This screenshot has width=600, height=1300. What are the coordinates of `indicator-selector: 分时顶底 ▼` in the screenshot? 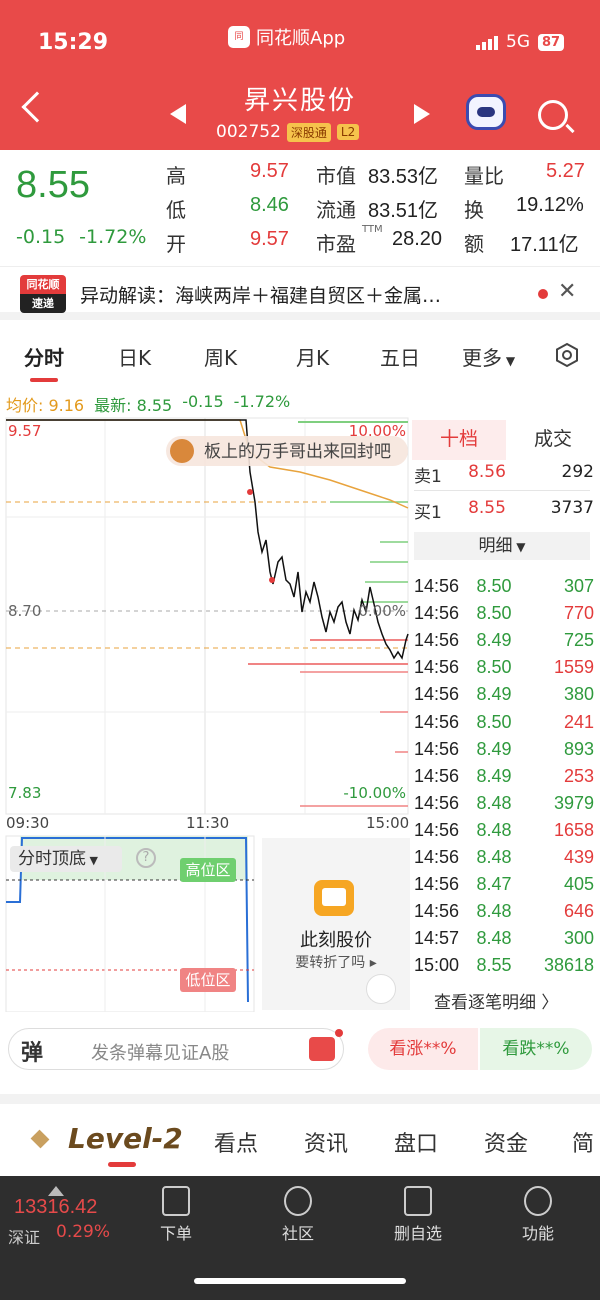 It's located at (66, 859).